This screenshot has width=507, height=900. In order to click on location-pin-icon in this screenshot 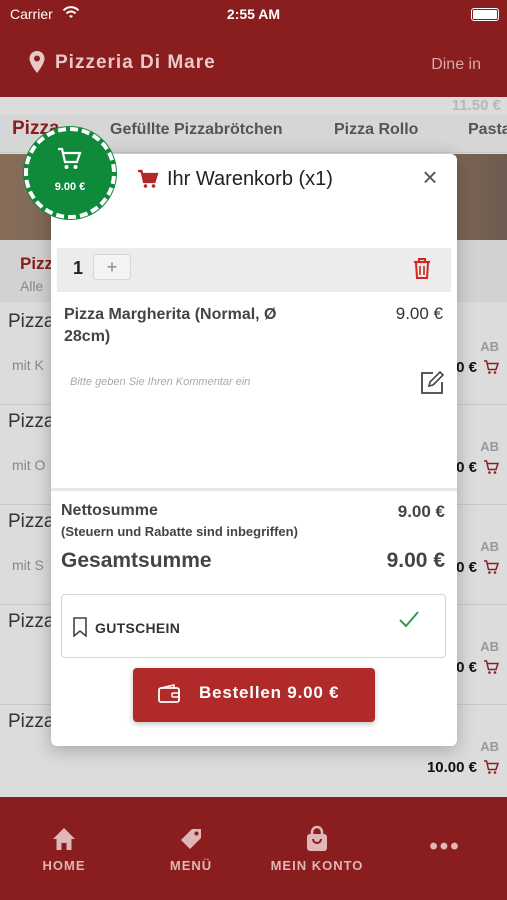, I will do `click(37, 62)`.